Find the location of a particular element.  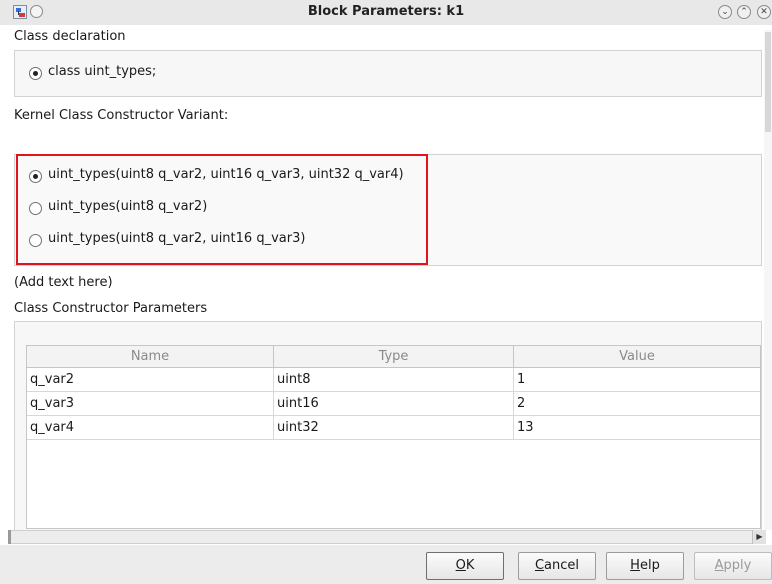

class-declaration-option: class uint_types; is located at coordinates (102, 71).